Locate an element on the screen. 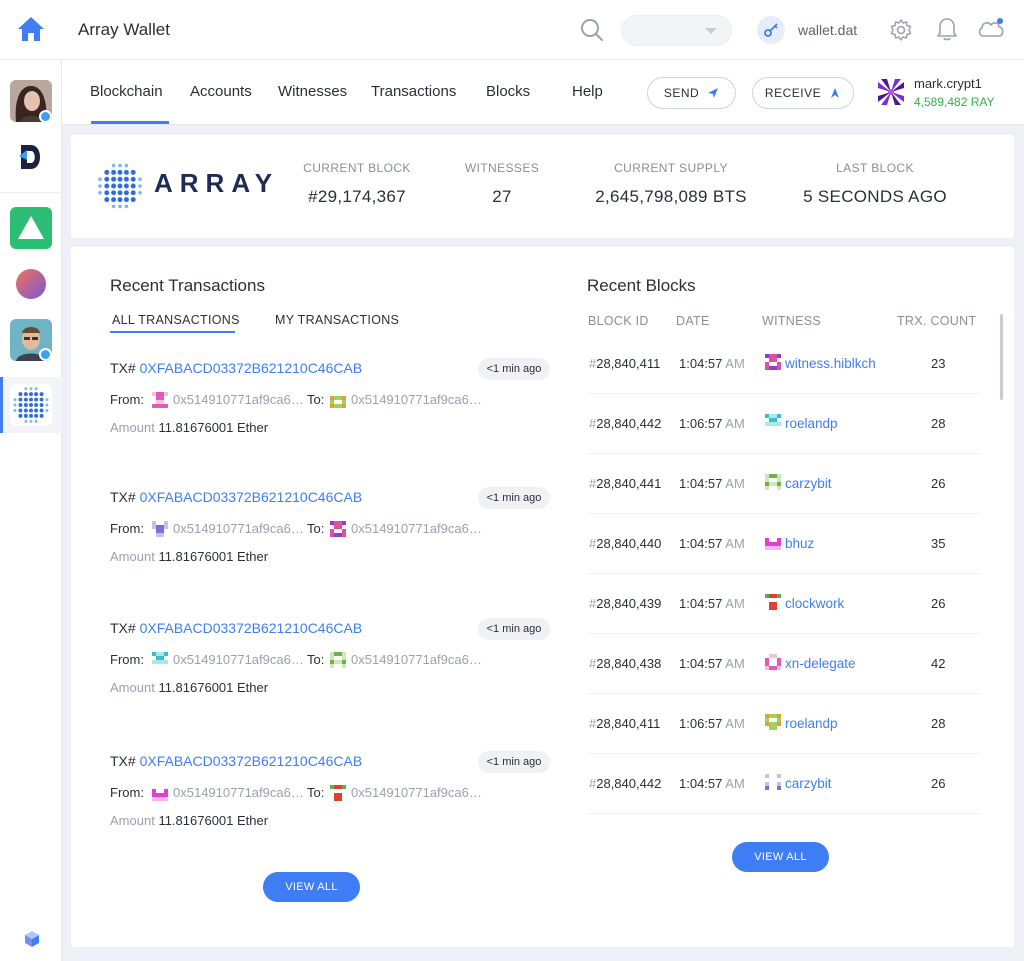  wallet-file-selector: wallet.dat is located at coordinates (807, 30).